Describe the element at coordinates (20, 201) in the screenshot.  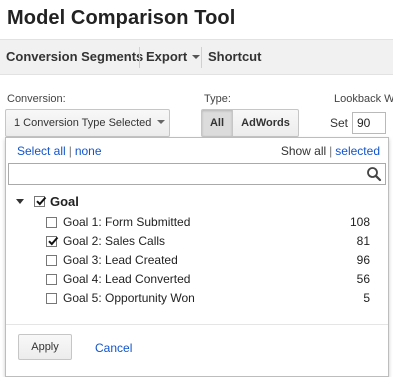
I see `triangle-down-icon` at that location.